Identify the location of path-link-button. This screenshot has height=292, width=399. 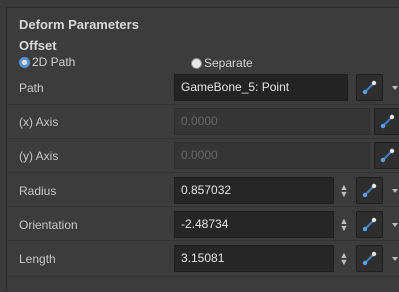
(369, 87).